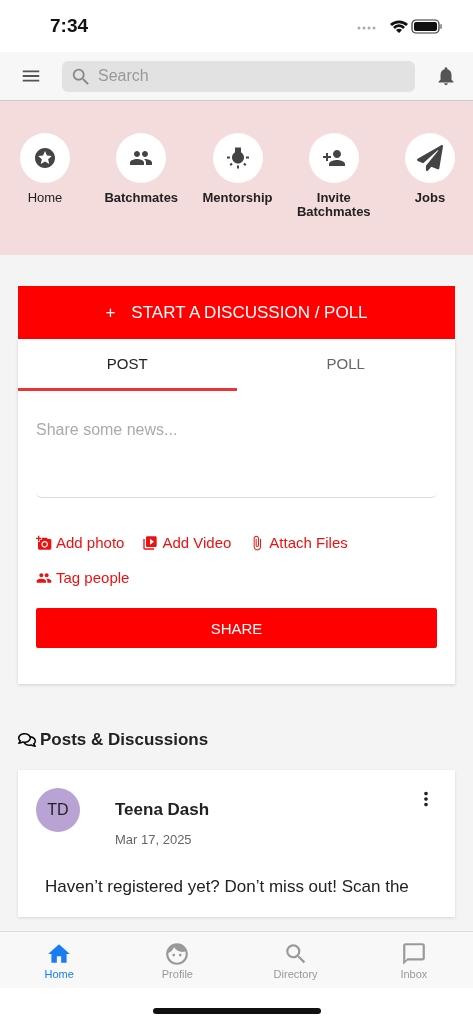  I want to click on post-author: Teena Dash, so click(163, 810).